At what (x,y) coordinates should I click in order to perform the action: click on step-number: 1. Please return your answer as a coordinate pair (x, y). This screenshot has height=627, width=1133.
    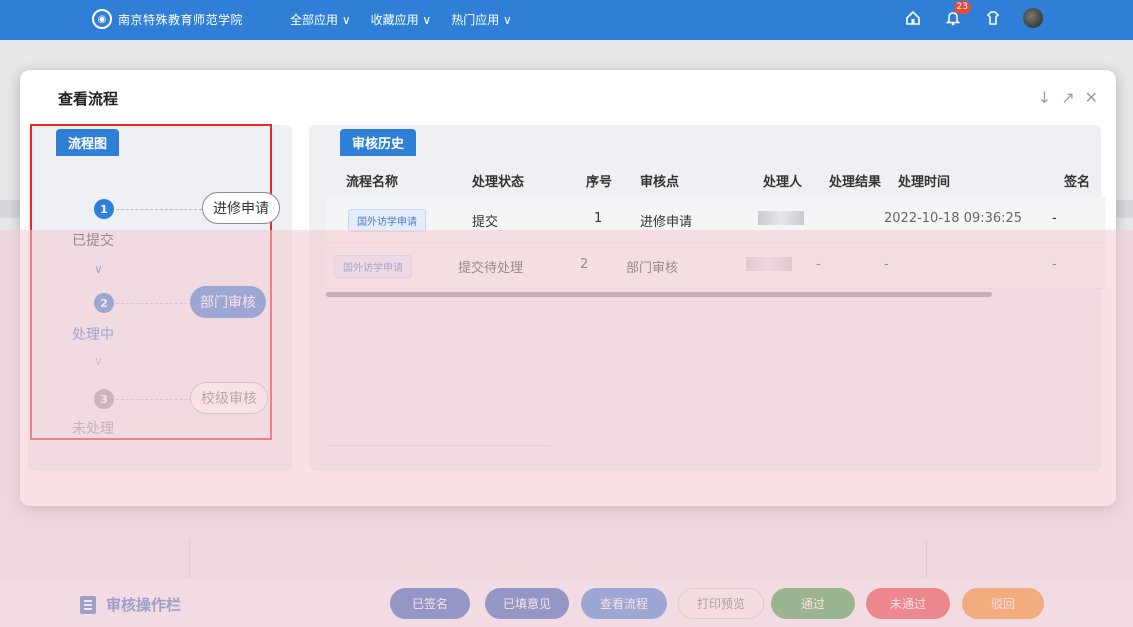
    Looking at the image, I should click on (104, 209).